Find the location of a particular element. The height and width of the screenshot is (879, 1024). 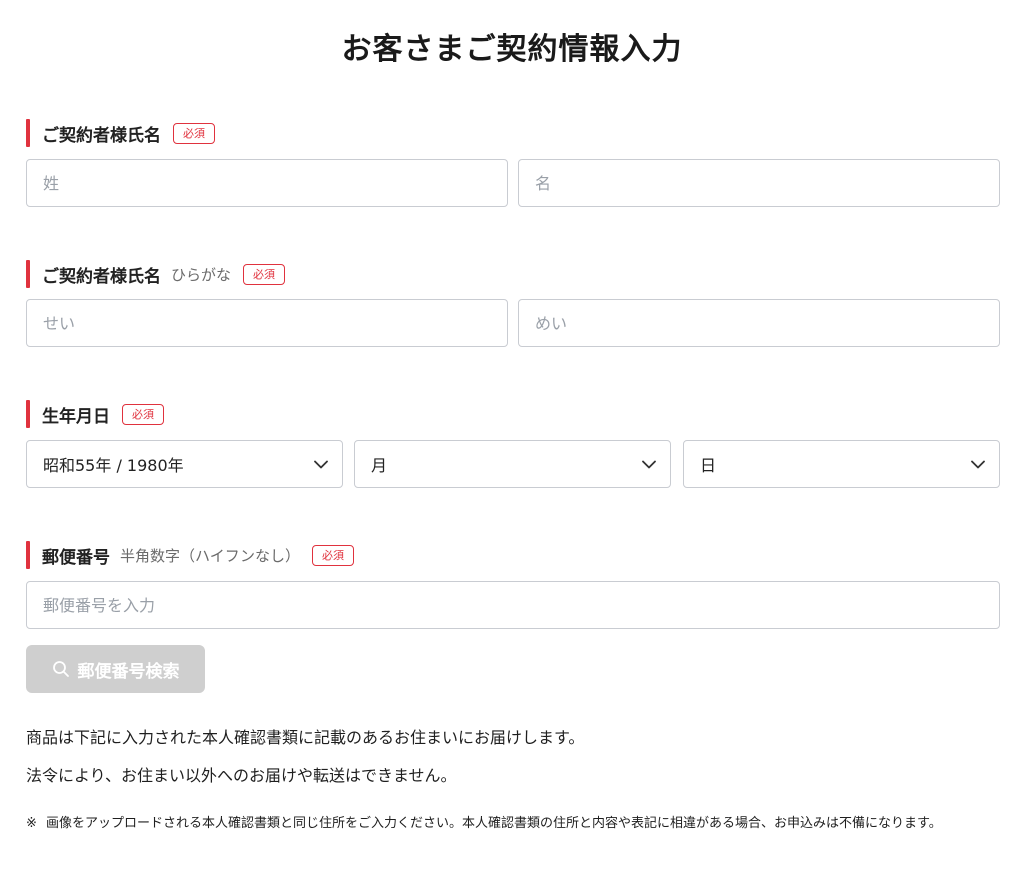

last-name-kana-input is located at coordinates (267, 323).